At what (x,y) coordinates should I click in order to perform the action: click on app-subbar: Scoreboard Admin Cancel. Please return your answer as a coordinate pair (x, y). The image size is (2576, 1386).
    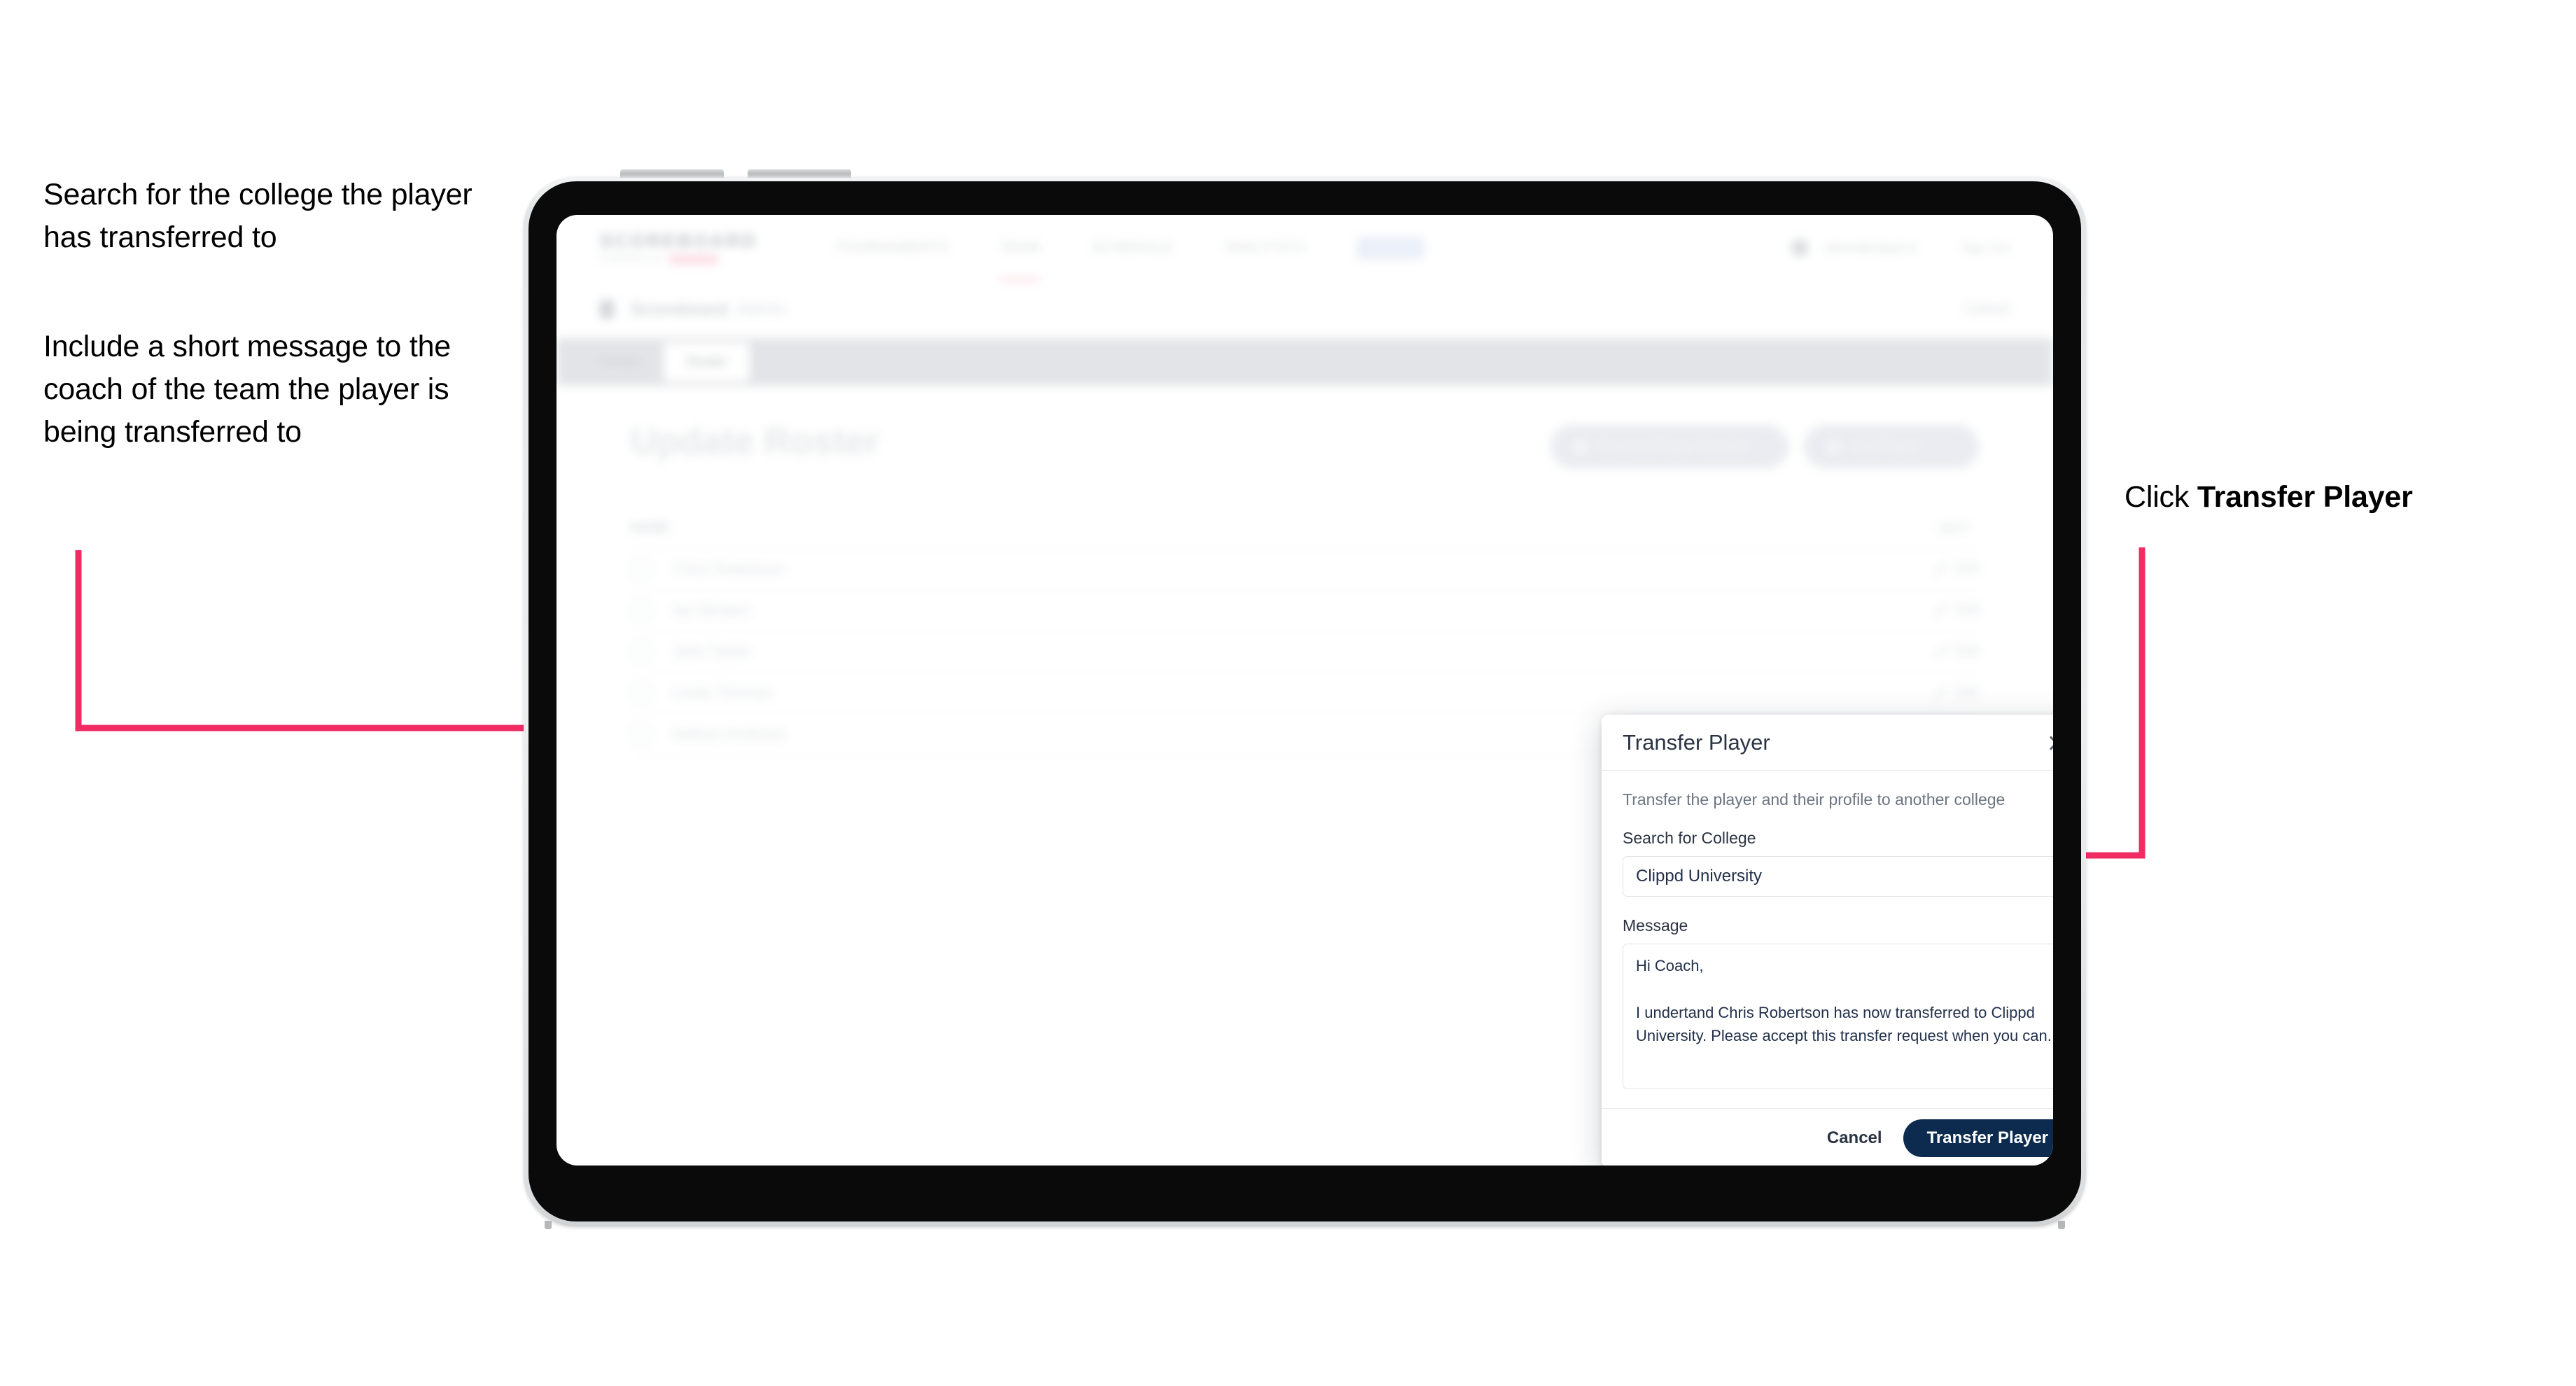
    Looking at the image, I should click on (1304, 310).